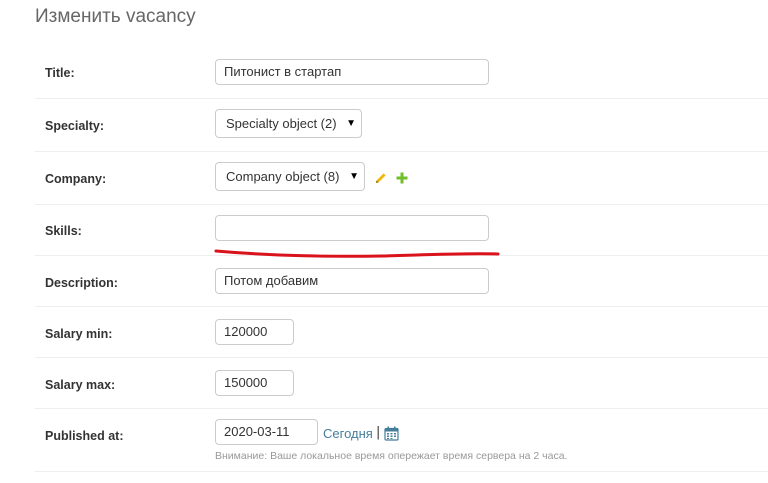 The height and width of the screenshot is (483, 768). Describe the element at coordinates (79, 334) in the screenshot. I see `salary-min-label: Salary min:` at that location.